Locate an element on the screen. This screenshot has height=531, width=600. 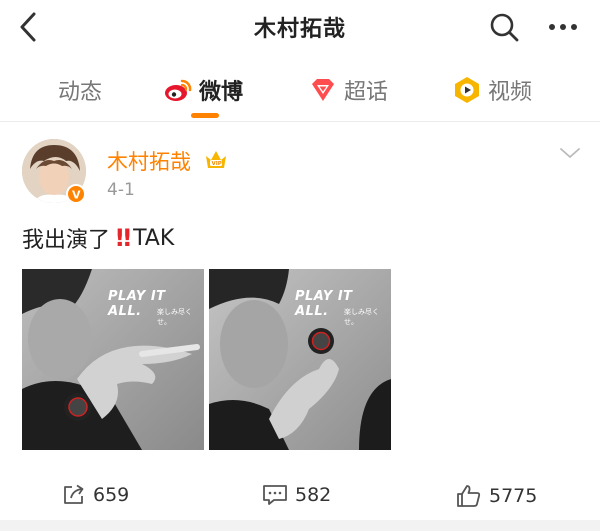
comment-count: 582 is located at coordinates (313, 495).